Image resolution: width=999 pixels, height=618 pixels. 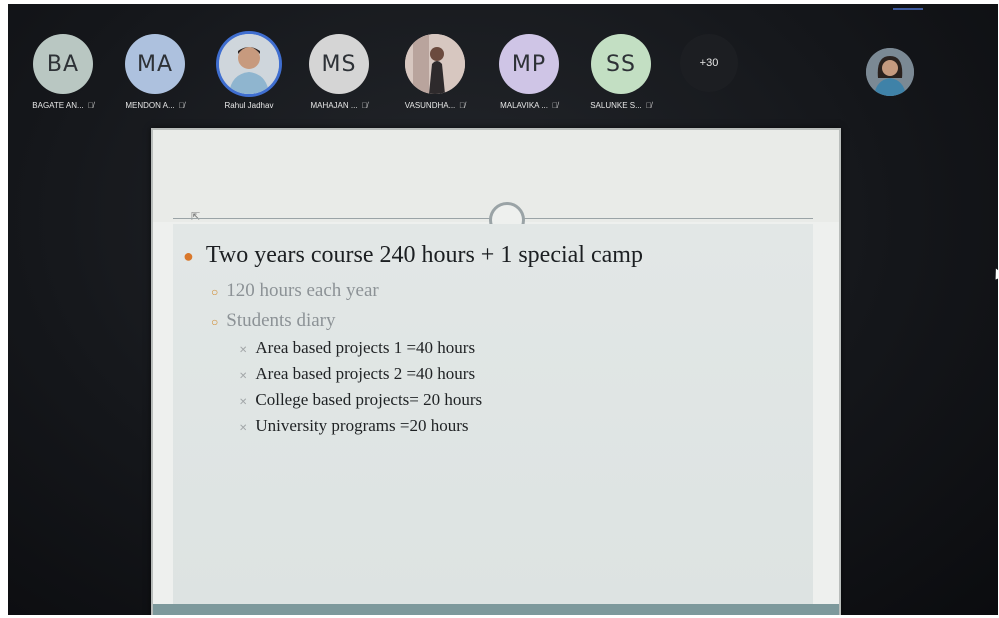 What do you see at coordinates (249, 105) in the screenshot?
I see `participant-name: Rahul Jadhav` at bounding box center [249, 105].